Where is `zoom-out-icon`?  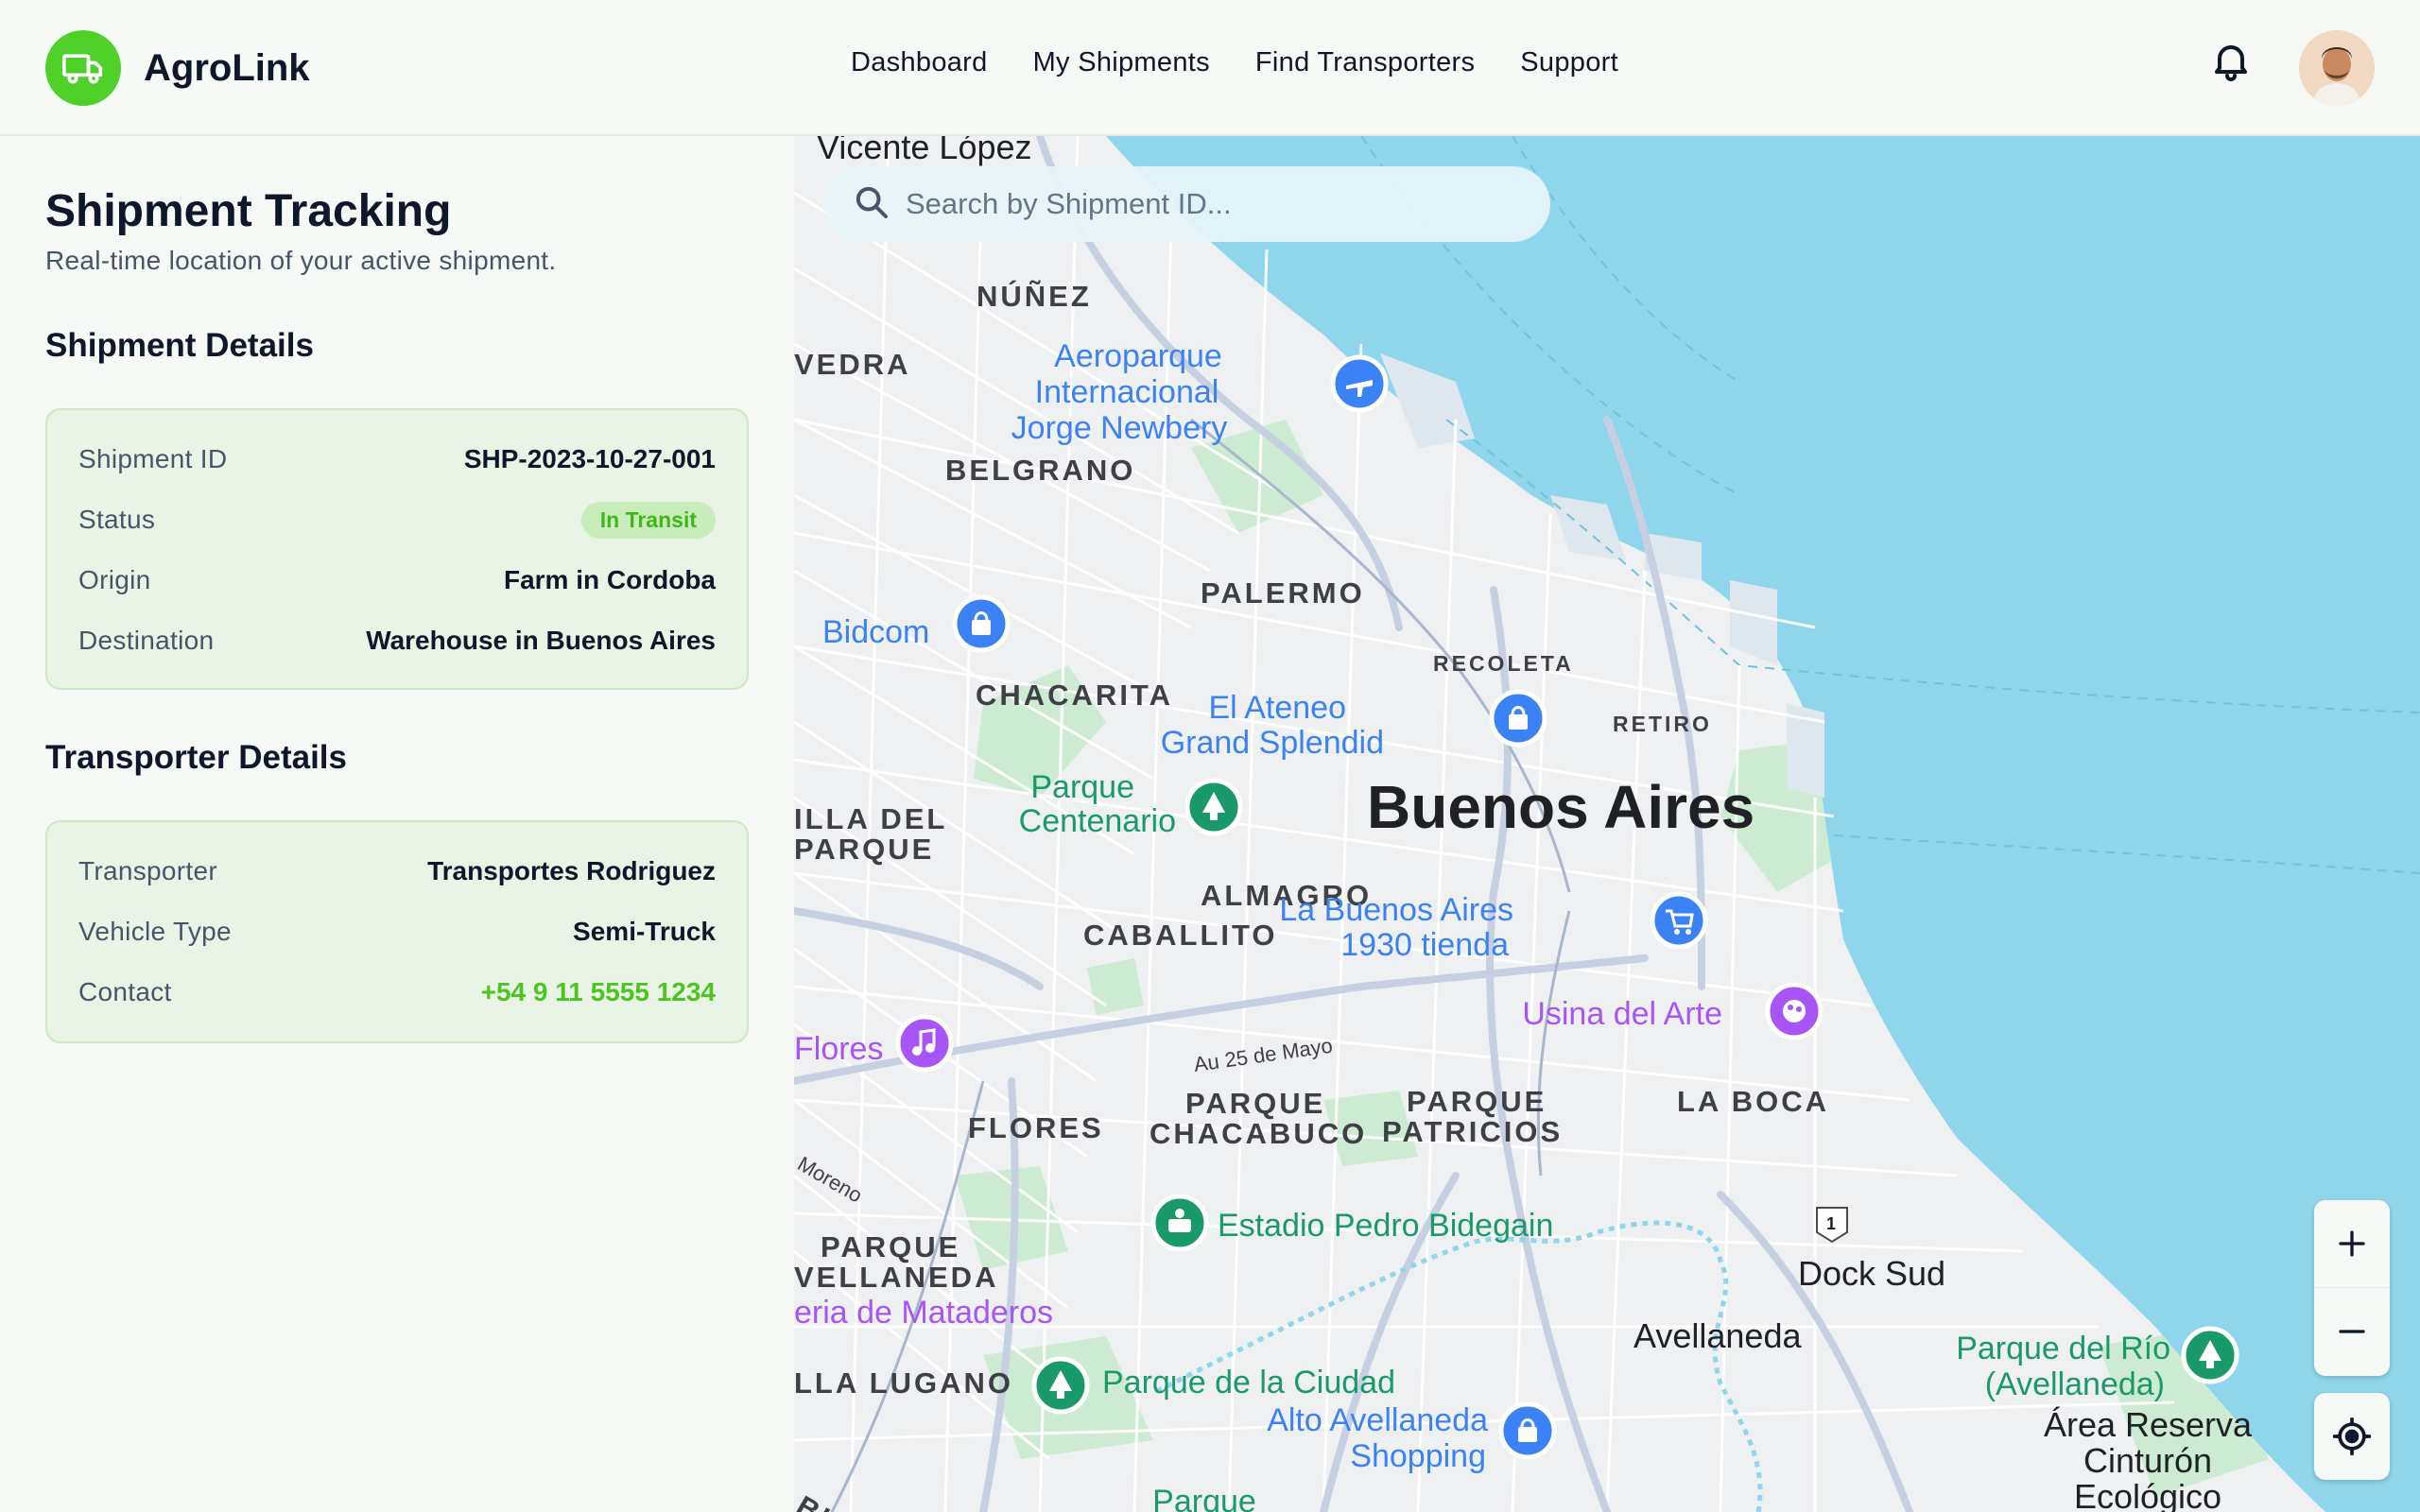
zoom-out-icon is located at coordinates (2352, 1330).